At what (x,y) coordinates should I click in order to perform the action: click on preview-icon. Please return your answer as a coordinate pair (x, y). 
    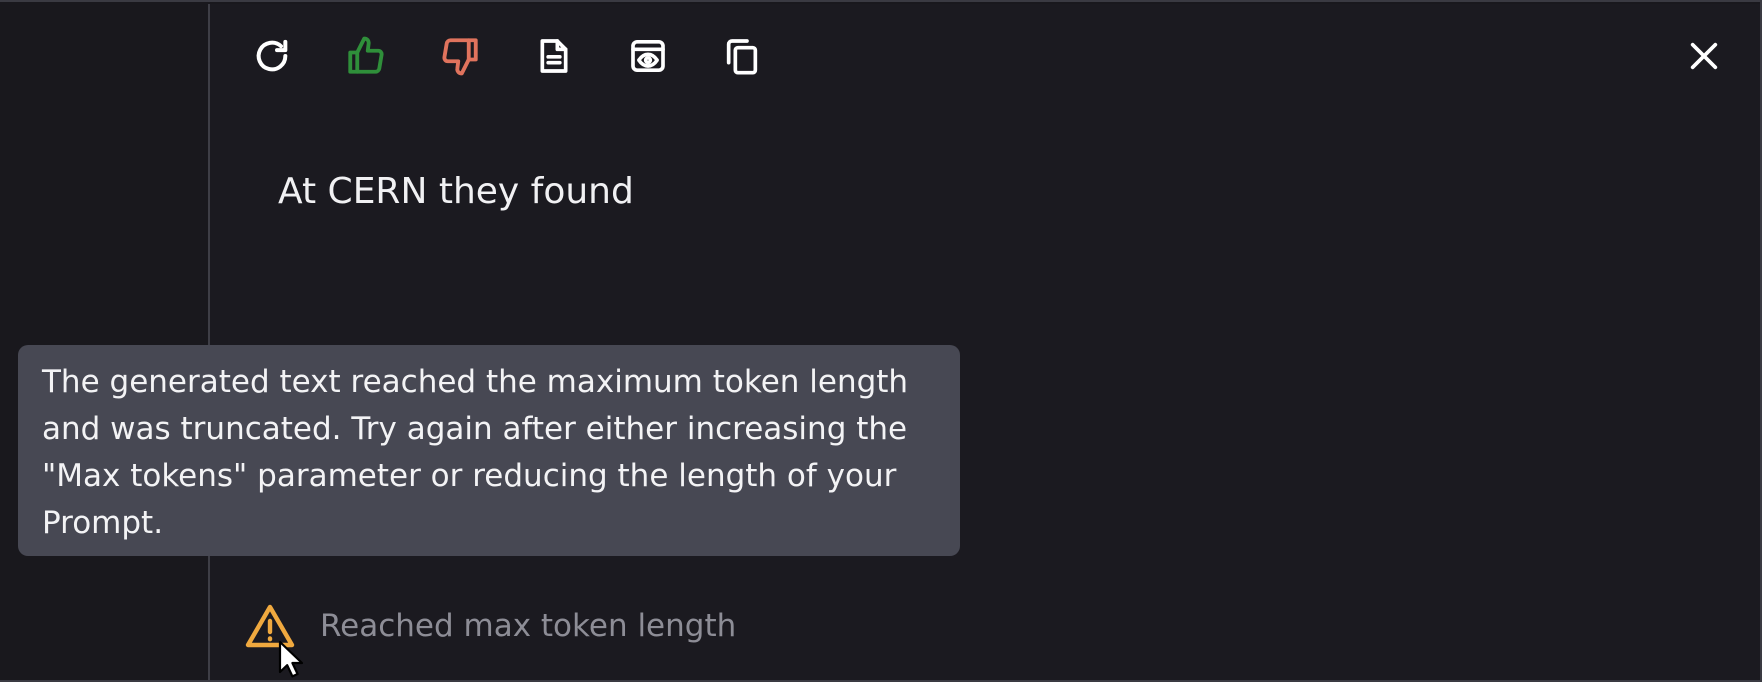
    Looking at the image, I should click on (648, 56).